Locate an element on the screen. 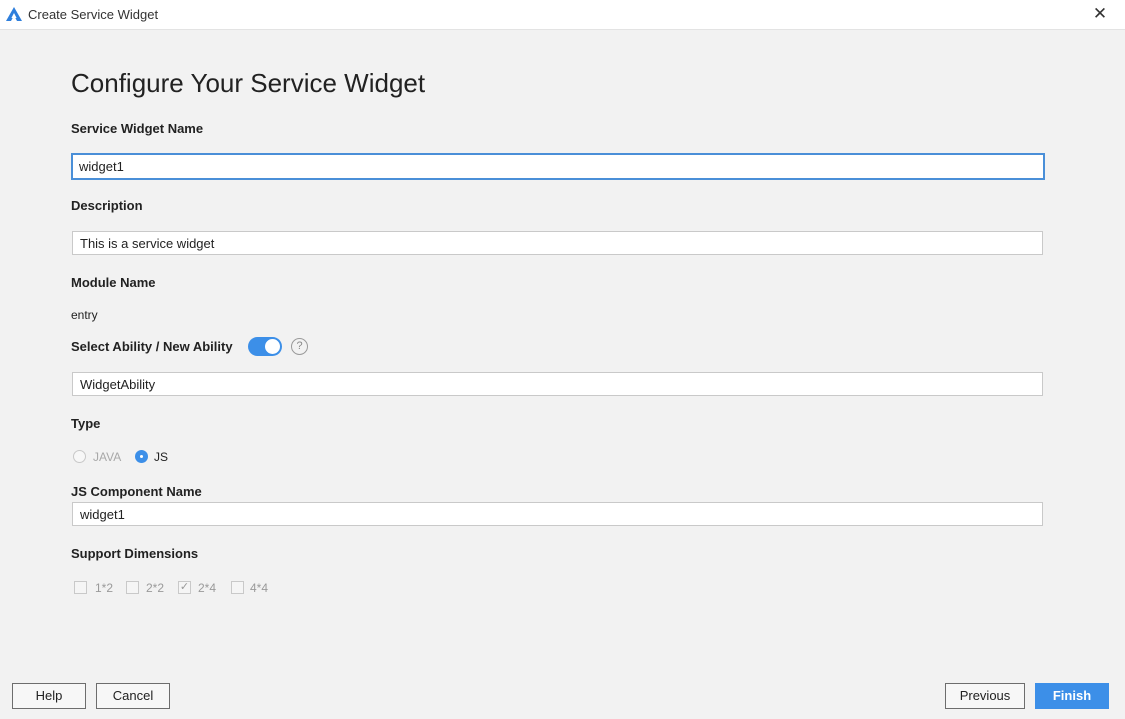 The width and height of the screenshot is (1125, 719). help-button: Help is located at coordinates (49, 696).